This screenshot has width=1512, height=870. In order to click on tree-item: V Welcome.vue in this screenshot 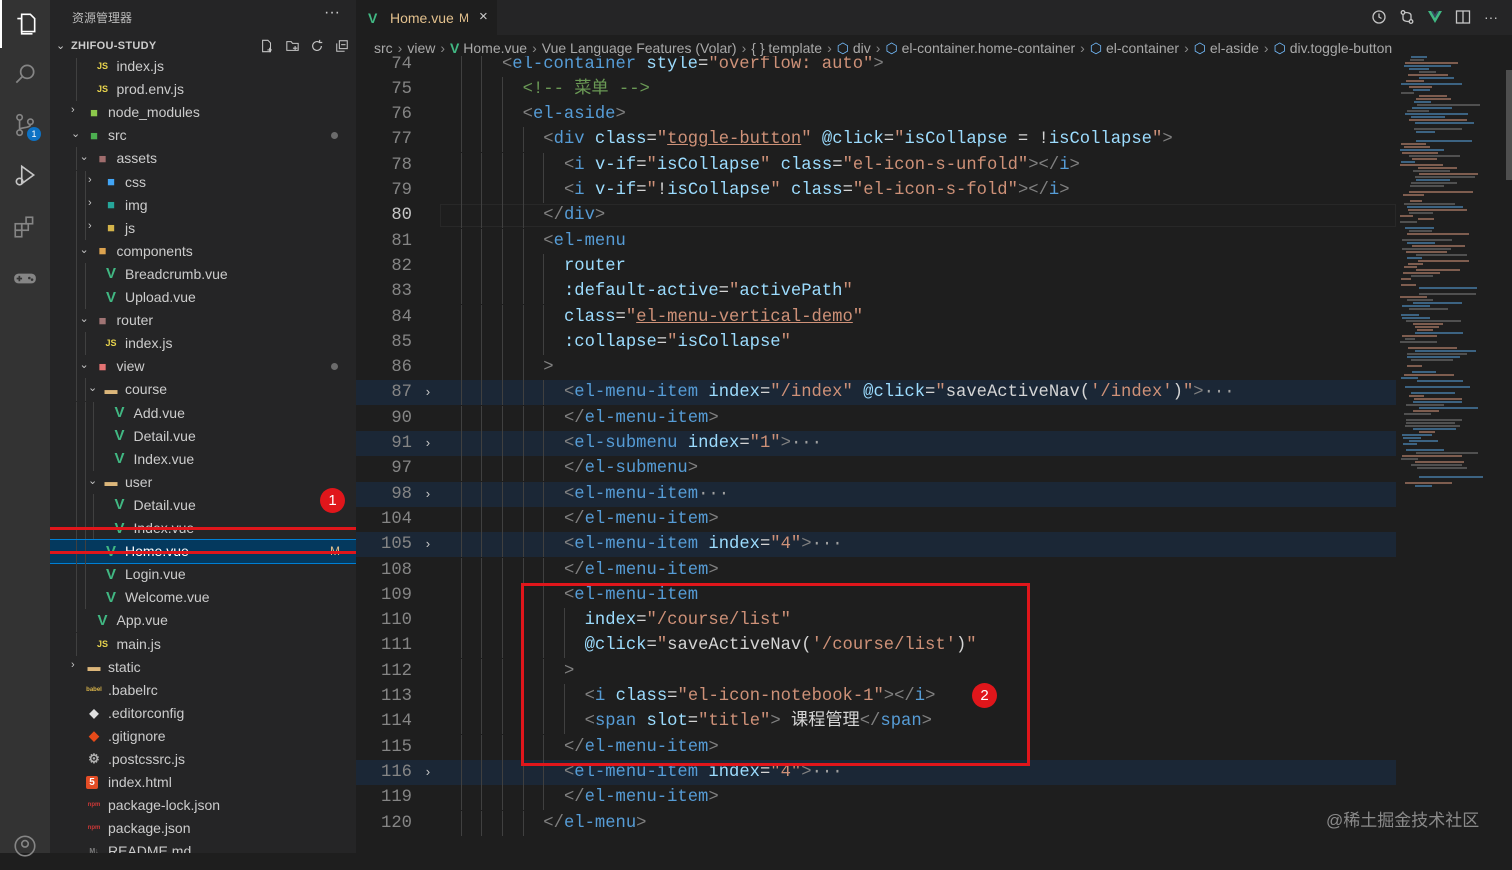, I will do `click(203, 598)`.